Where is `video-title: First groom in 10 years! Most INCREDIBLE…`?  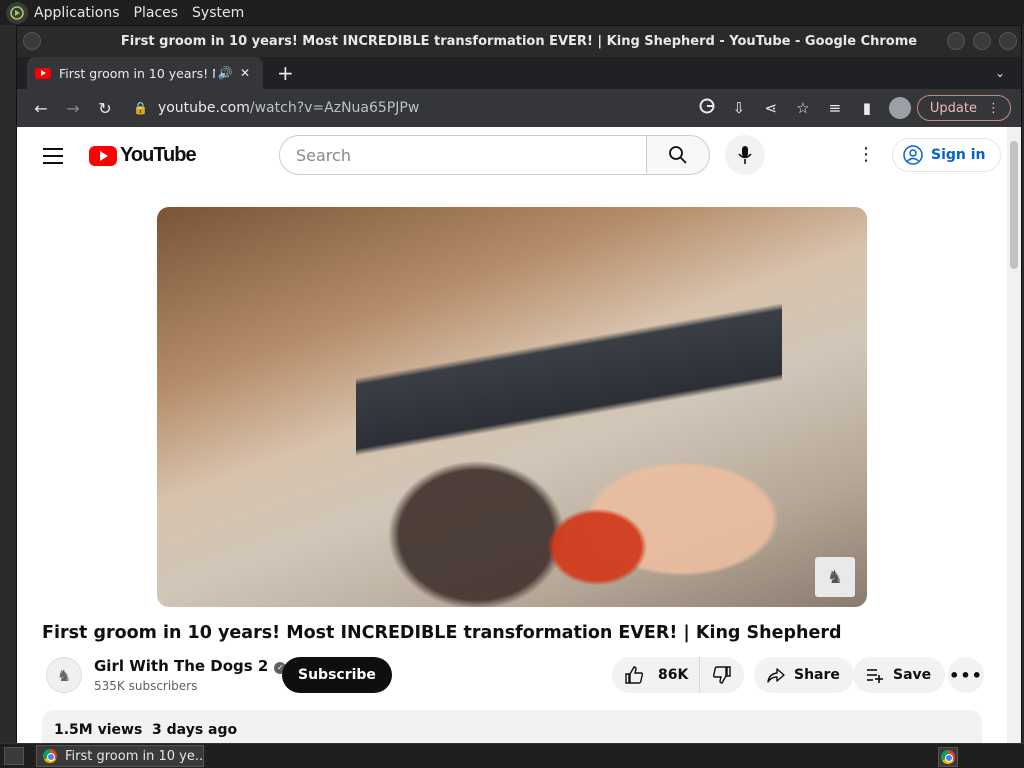
video-title: First groom in 10 years! Most INCREDIBLE… is located at coordinates (442, 633).